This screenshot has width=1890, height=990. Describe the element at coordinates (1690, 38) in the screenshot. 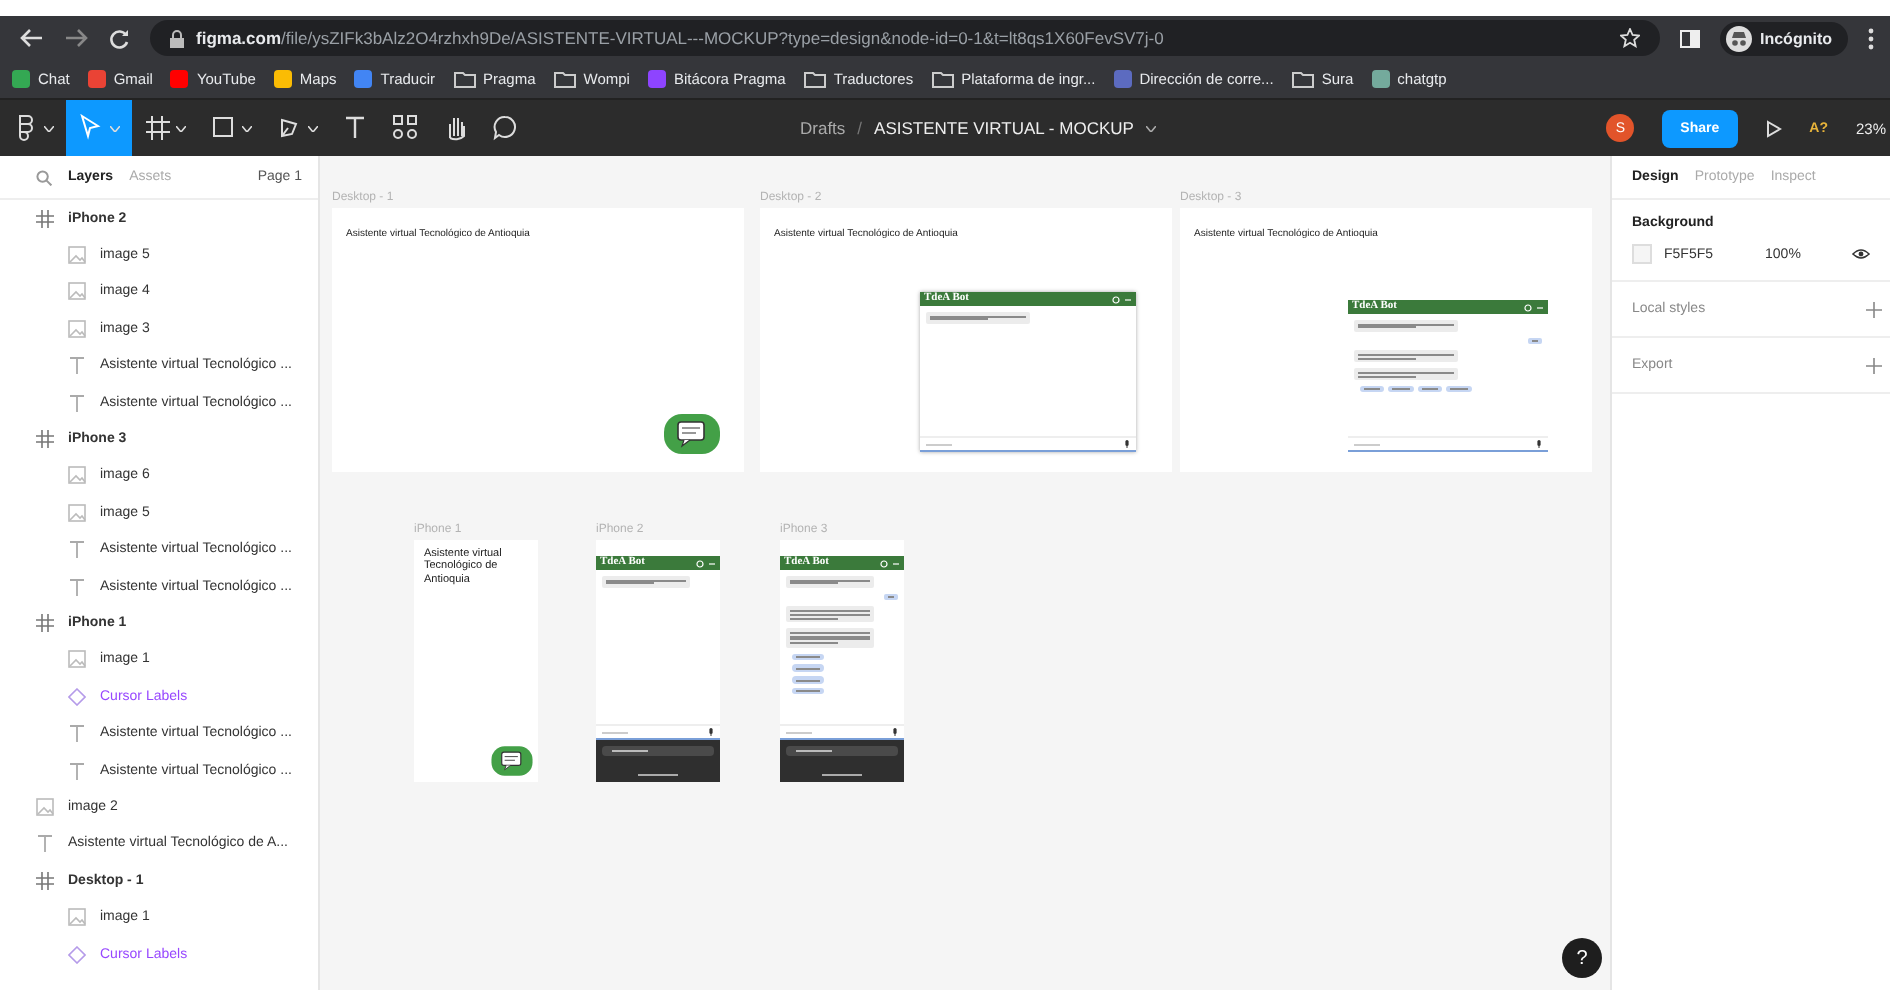

I see `sidebar-icon` at that location.